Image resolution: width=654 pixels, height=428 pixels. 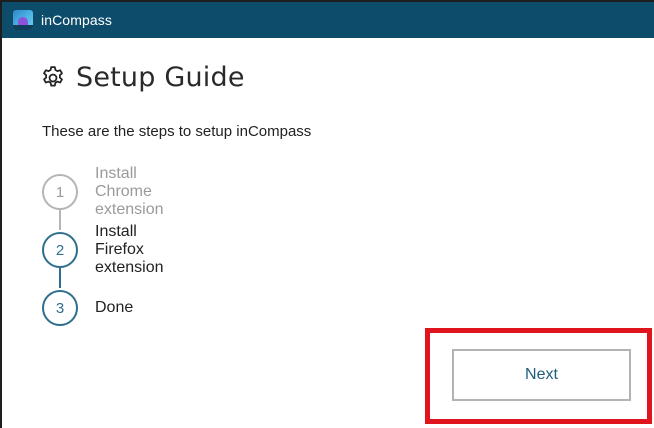 I want to click on intro-text: These are the steps to setup inCompass, so click(x=177, y=131).